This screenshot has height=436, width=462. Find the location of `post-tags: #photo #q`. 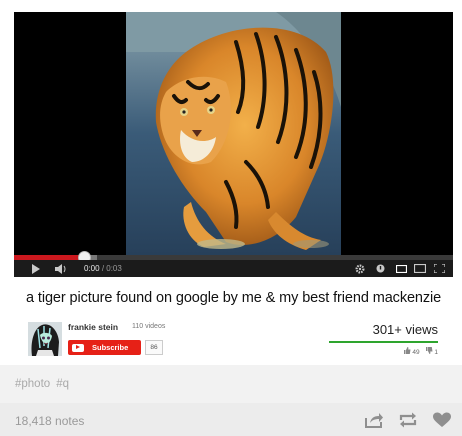

post-tags: #photo #q is located at coordinates (45, 384).